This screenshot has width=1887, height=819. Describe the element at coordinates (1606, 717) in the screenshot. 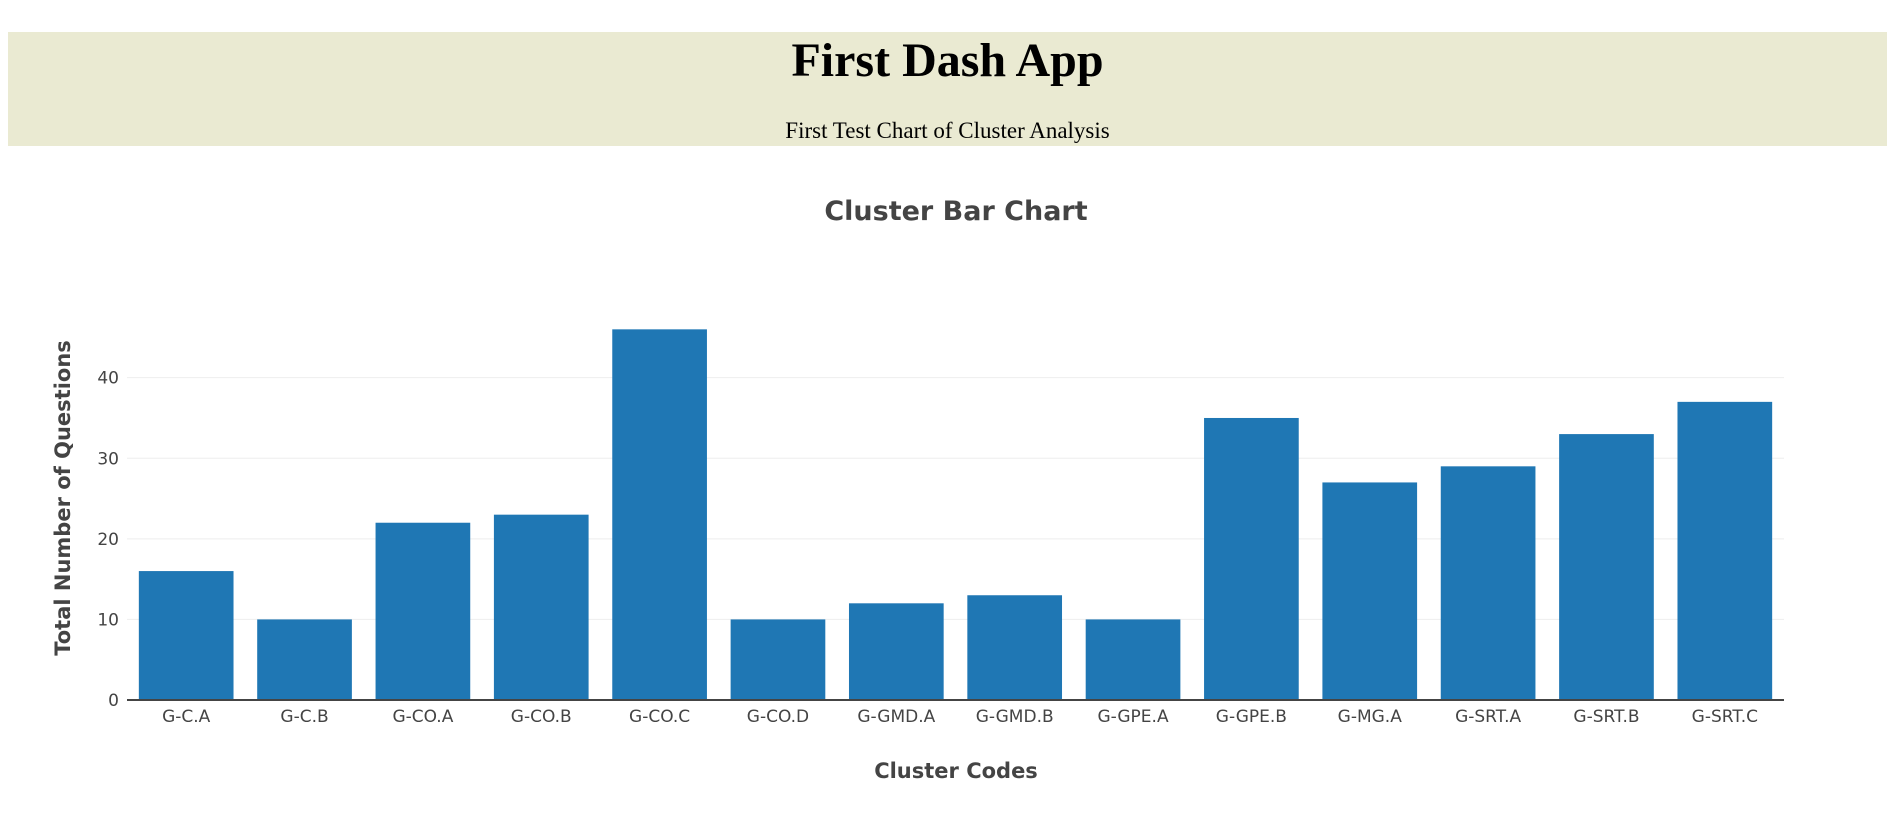

I see `x-tick-label: G-SRT.B` at that location.